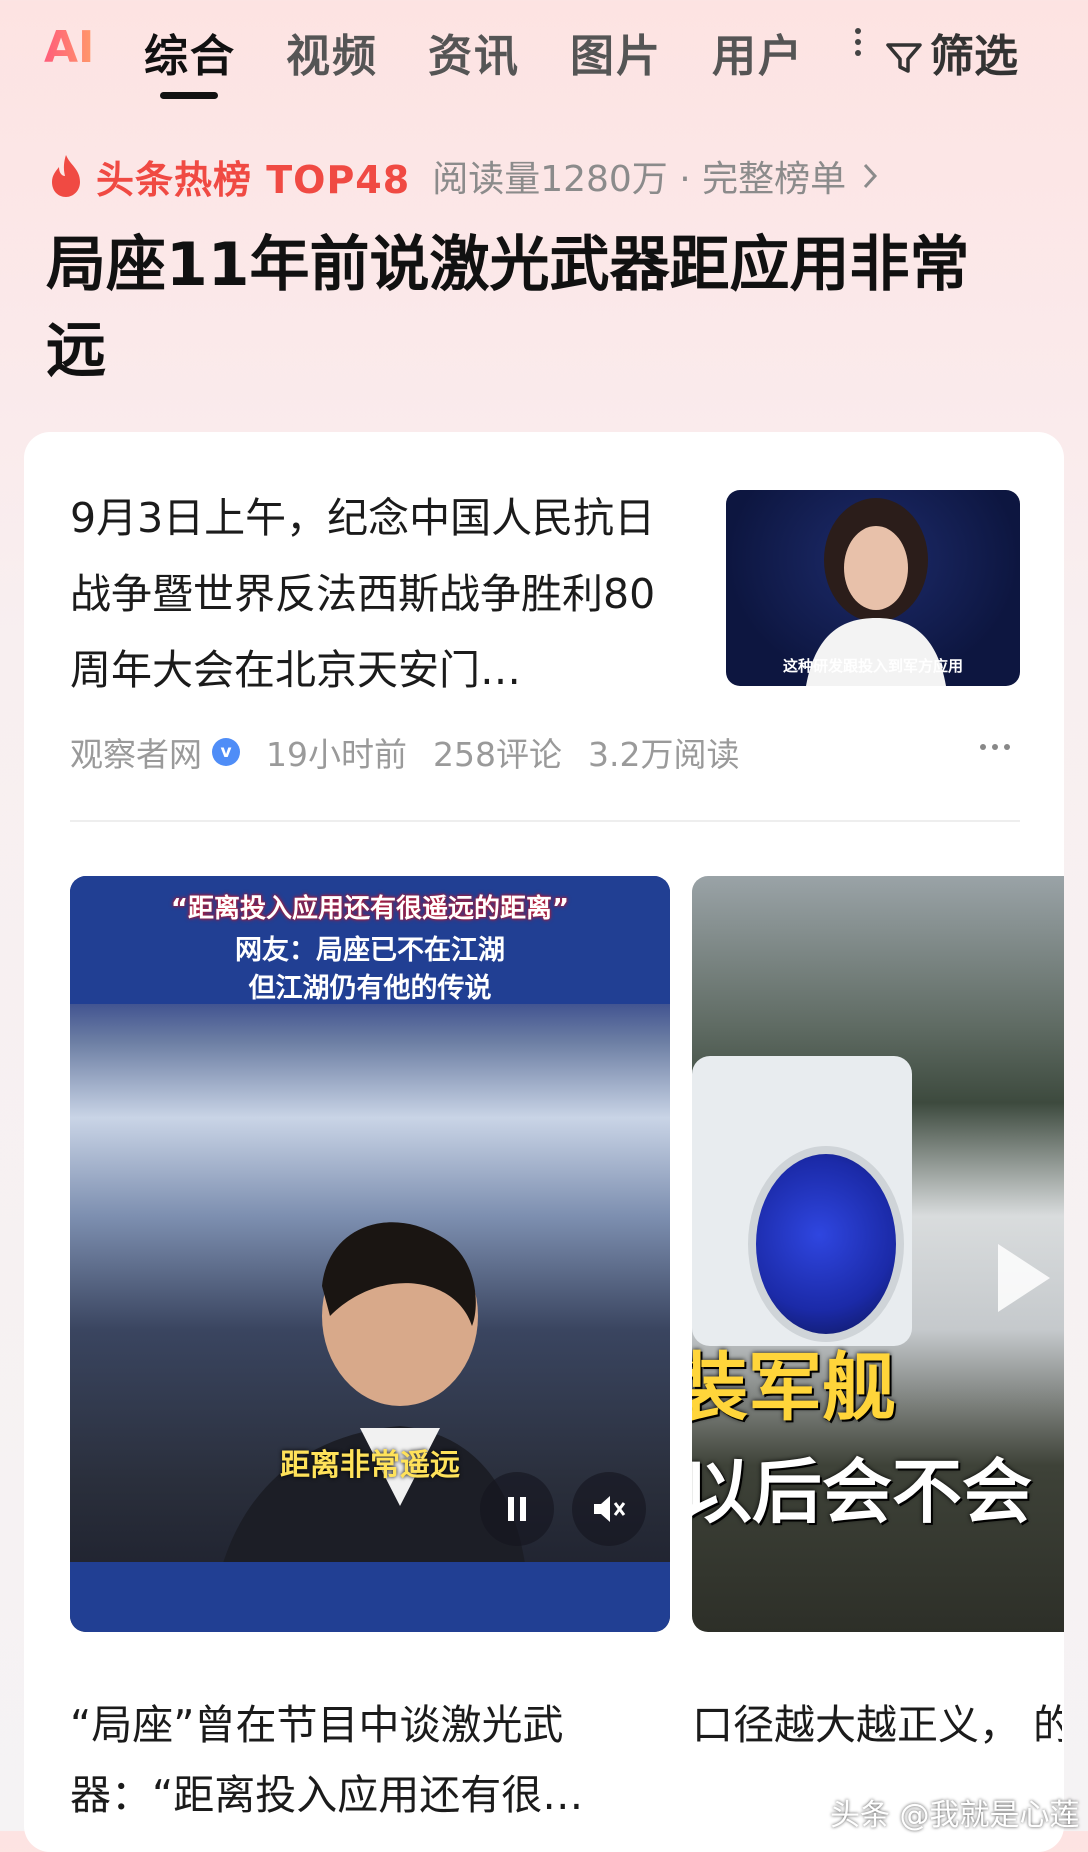  I want to click on publish-time: 19小时前, so click(336, 754).